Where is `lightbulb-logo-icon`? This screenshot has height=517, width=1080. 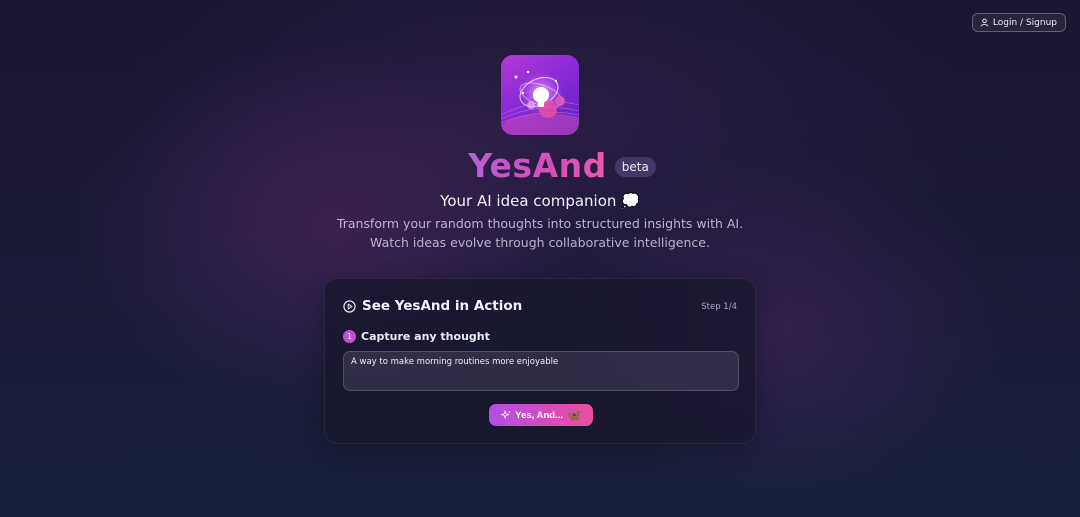
lightbulb-logo-icon is located at coordinates (540, 102).